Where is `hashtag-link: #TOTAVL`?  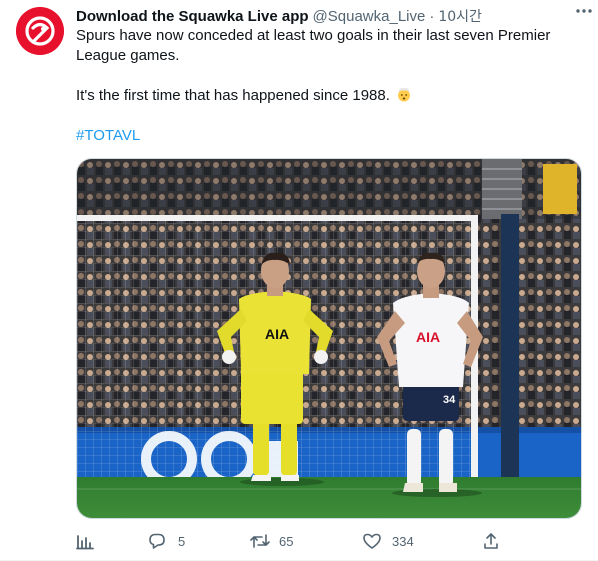
hashtag-link: #TOTAVL is located at coordinates (108, 135).